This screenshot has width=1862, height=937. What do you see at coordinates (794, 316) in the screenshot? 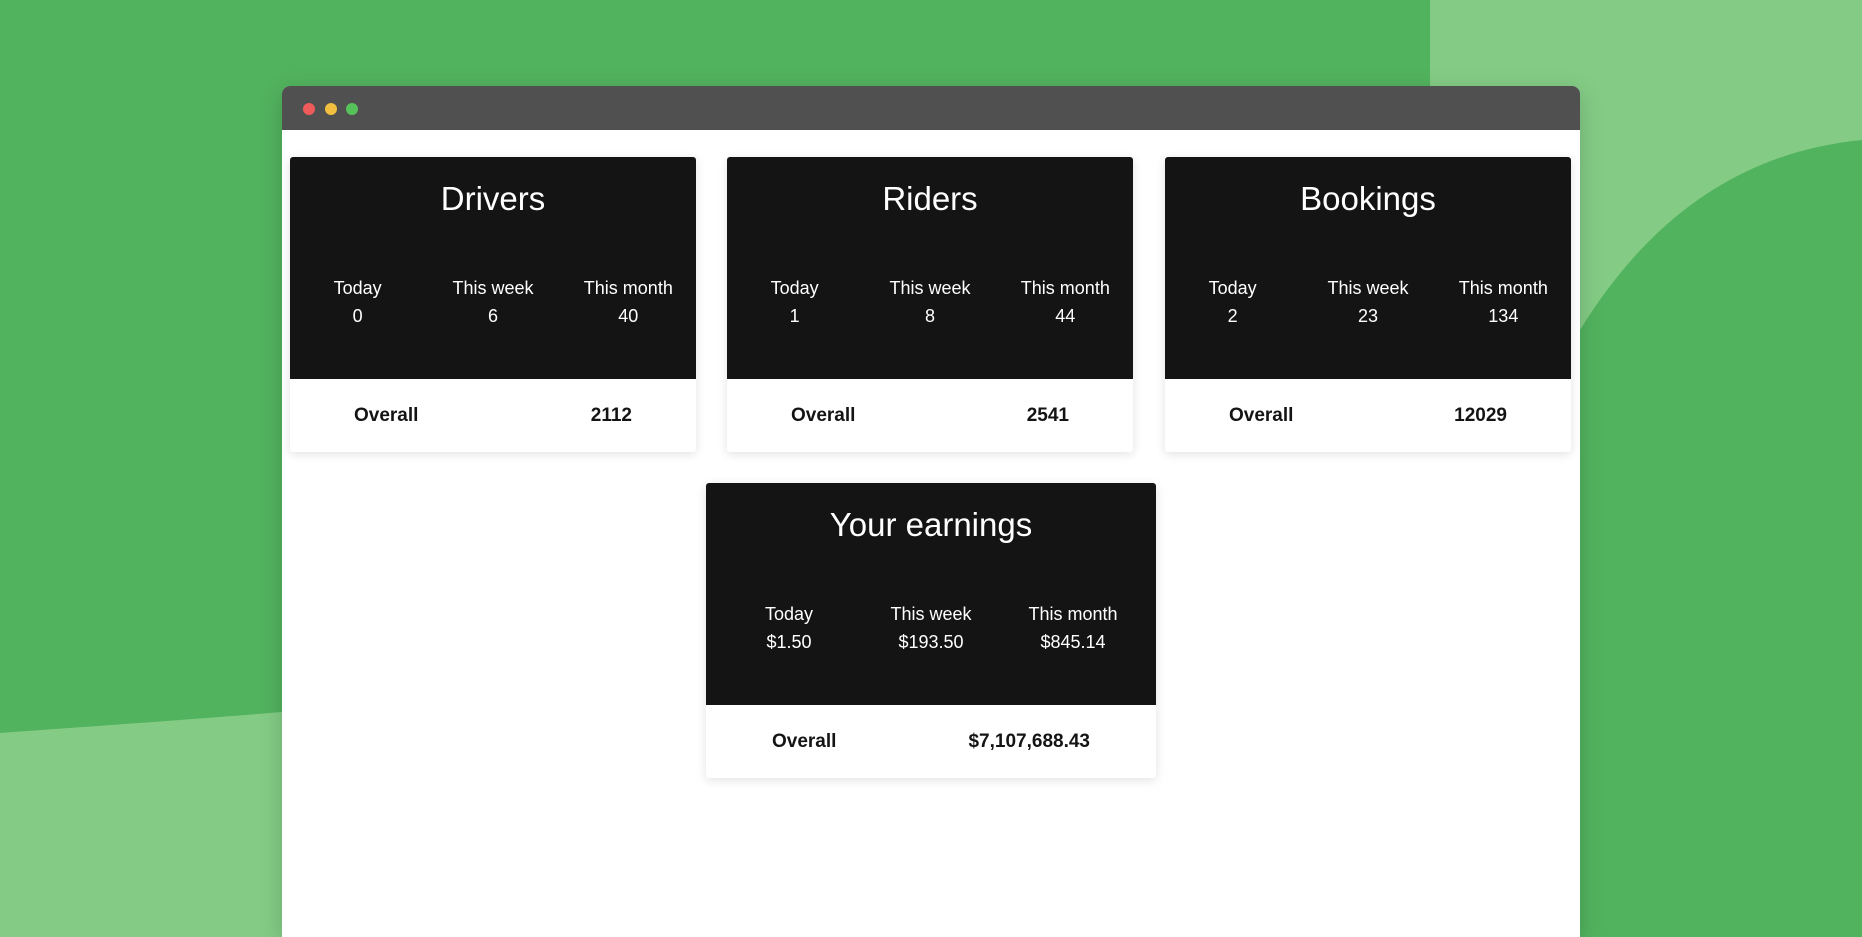
I see `stat-value: 1` at bounding box center [794, 316].